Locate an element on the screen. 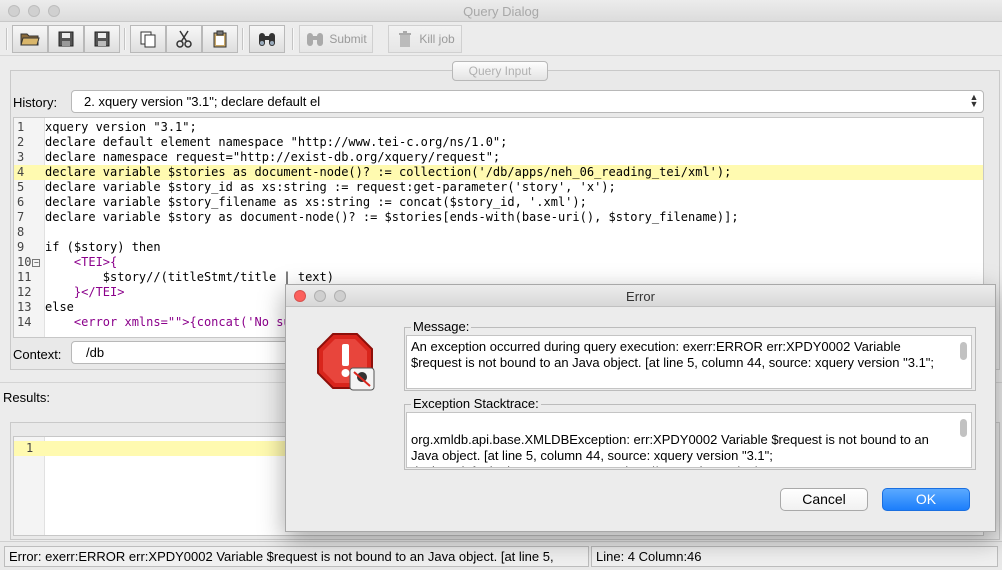 Image resolution: width=1002 pixels, height=570 pixels. save-icon is located at coordinates (102, 39).